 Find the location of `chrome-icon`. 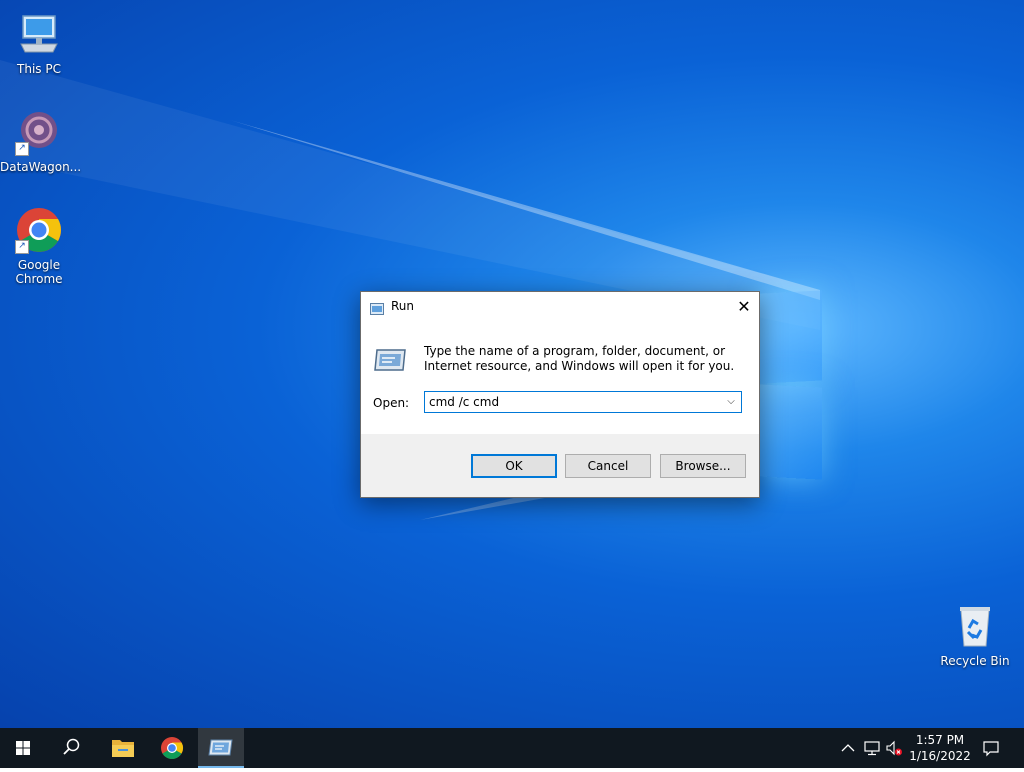

chrome-icon is located at coordinates (172, 748).